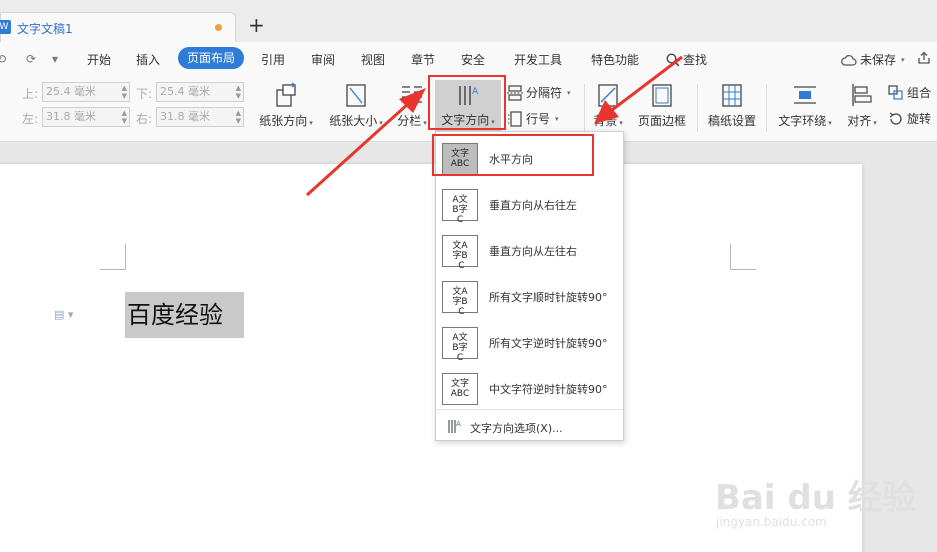 The width and height of the screenshot is (937, 552). I want to click on align-button: 对齐 ▾, so click(862, 105).